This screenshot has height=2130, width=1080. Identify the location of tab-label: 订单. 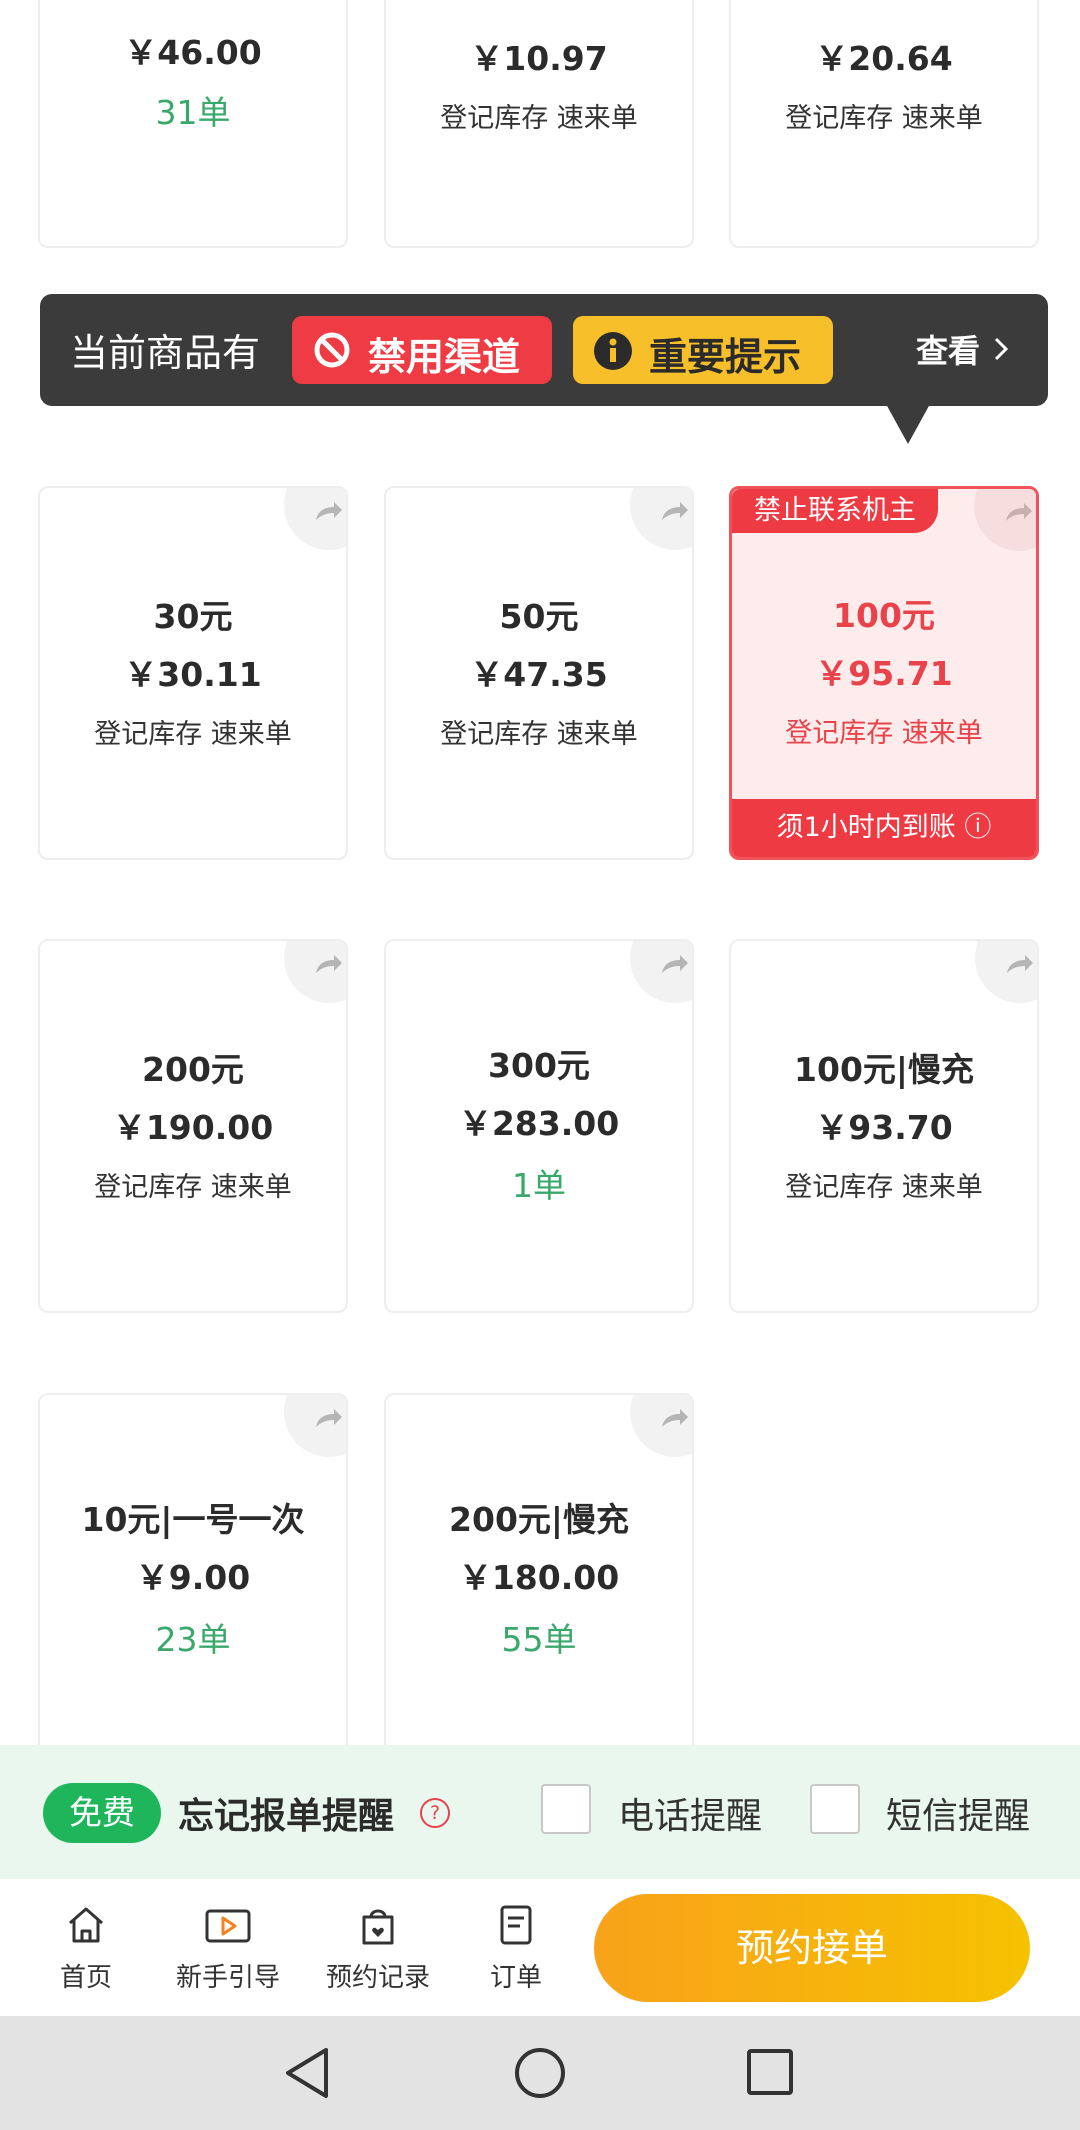
(515, 1978).